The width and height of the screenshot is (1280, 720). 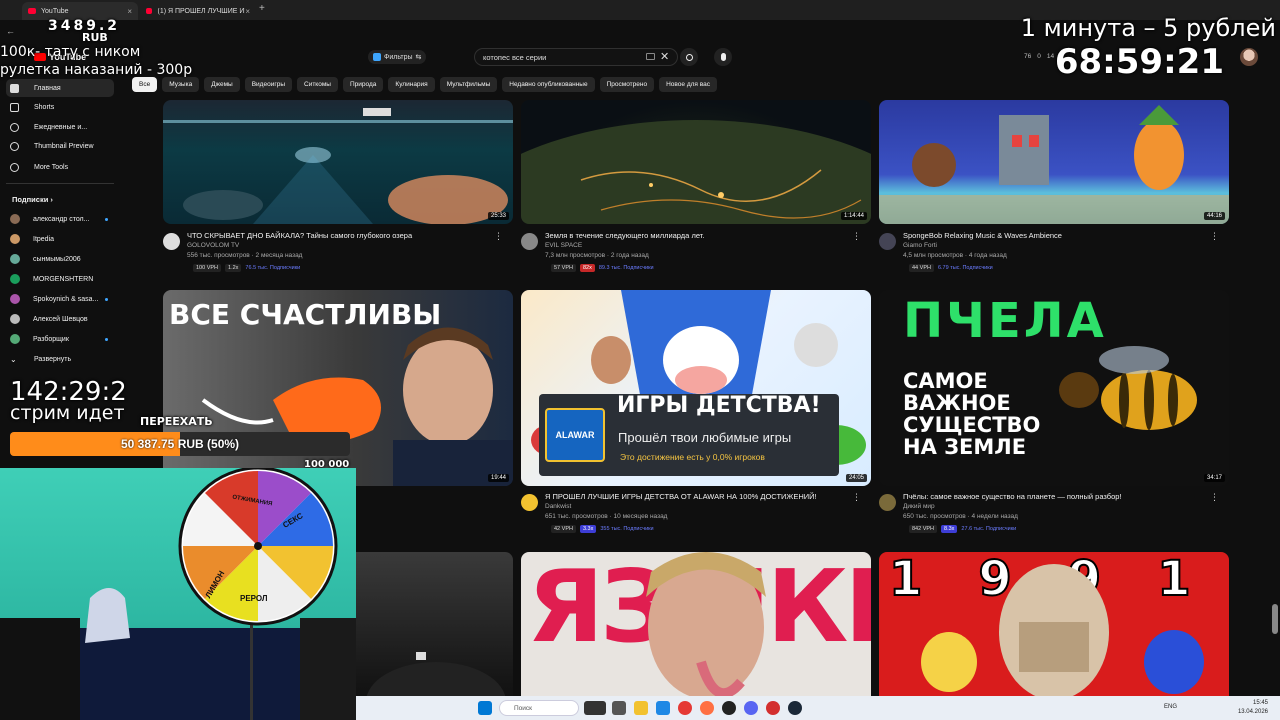 I want to click on channel-name: Дикий мир, so click(x=919, y=506).